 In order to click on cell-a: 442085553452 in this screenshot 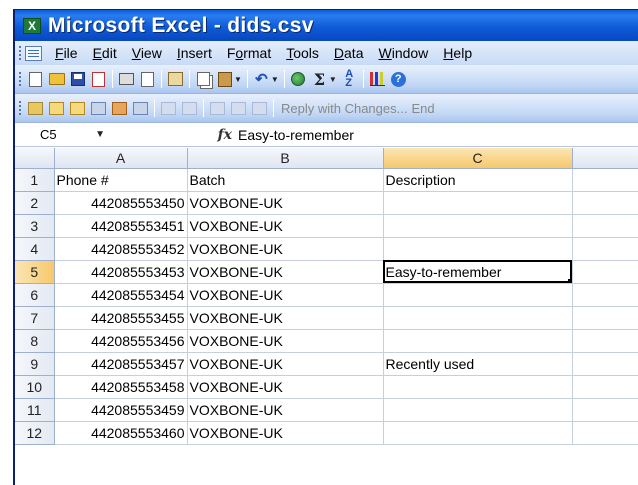, I will do `click(121, 249)`.